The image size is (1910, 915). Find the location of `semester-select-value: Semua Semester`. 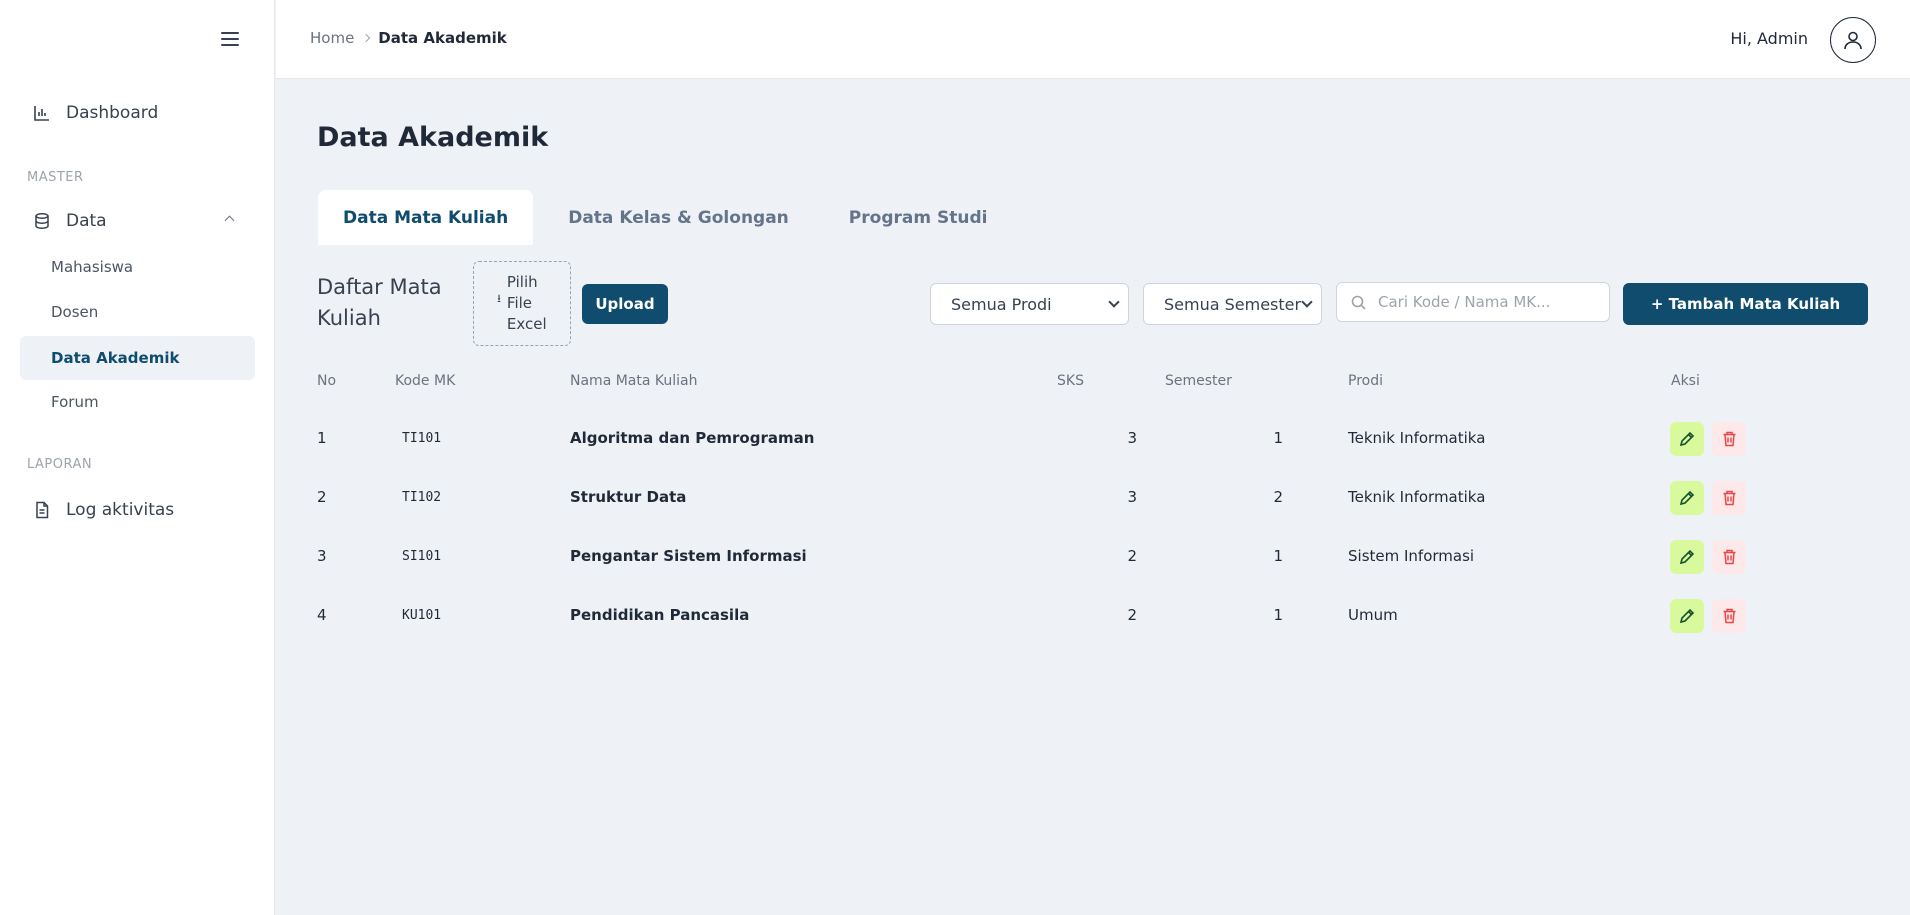

semester-select-value: Semua Semester is located at coordinates (1233, 304).